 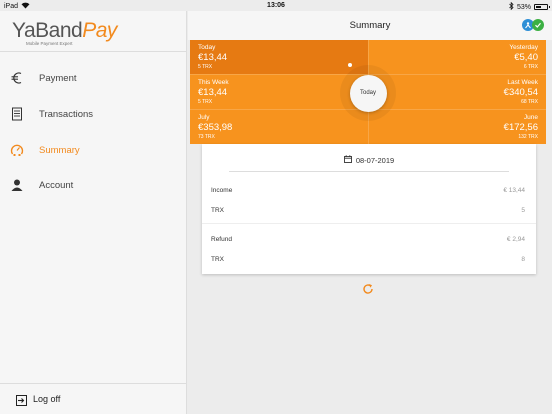 I want to click on date-picker: 08-07-2019, so click(x=369, y=160).